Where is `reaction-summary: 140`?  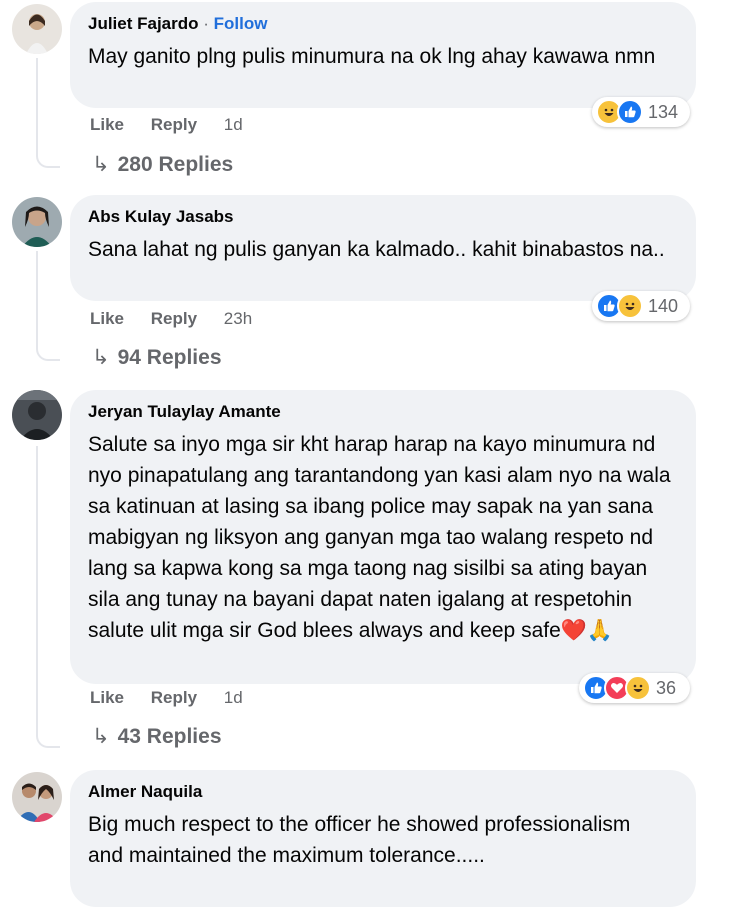 reaction-summary: 140 is located at coordinates (641, 306).